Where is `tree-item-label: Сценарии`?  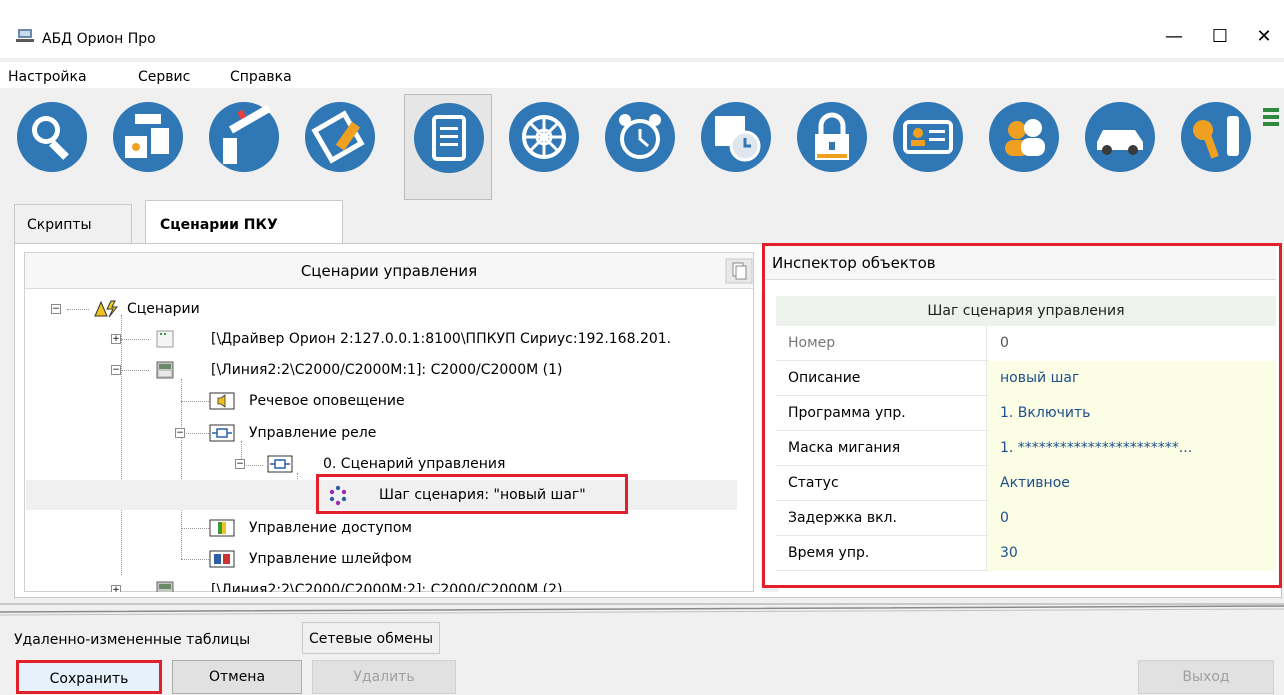
tree-item-label: Сценарии is located at coordinates (163, 309).